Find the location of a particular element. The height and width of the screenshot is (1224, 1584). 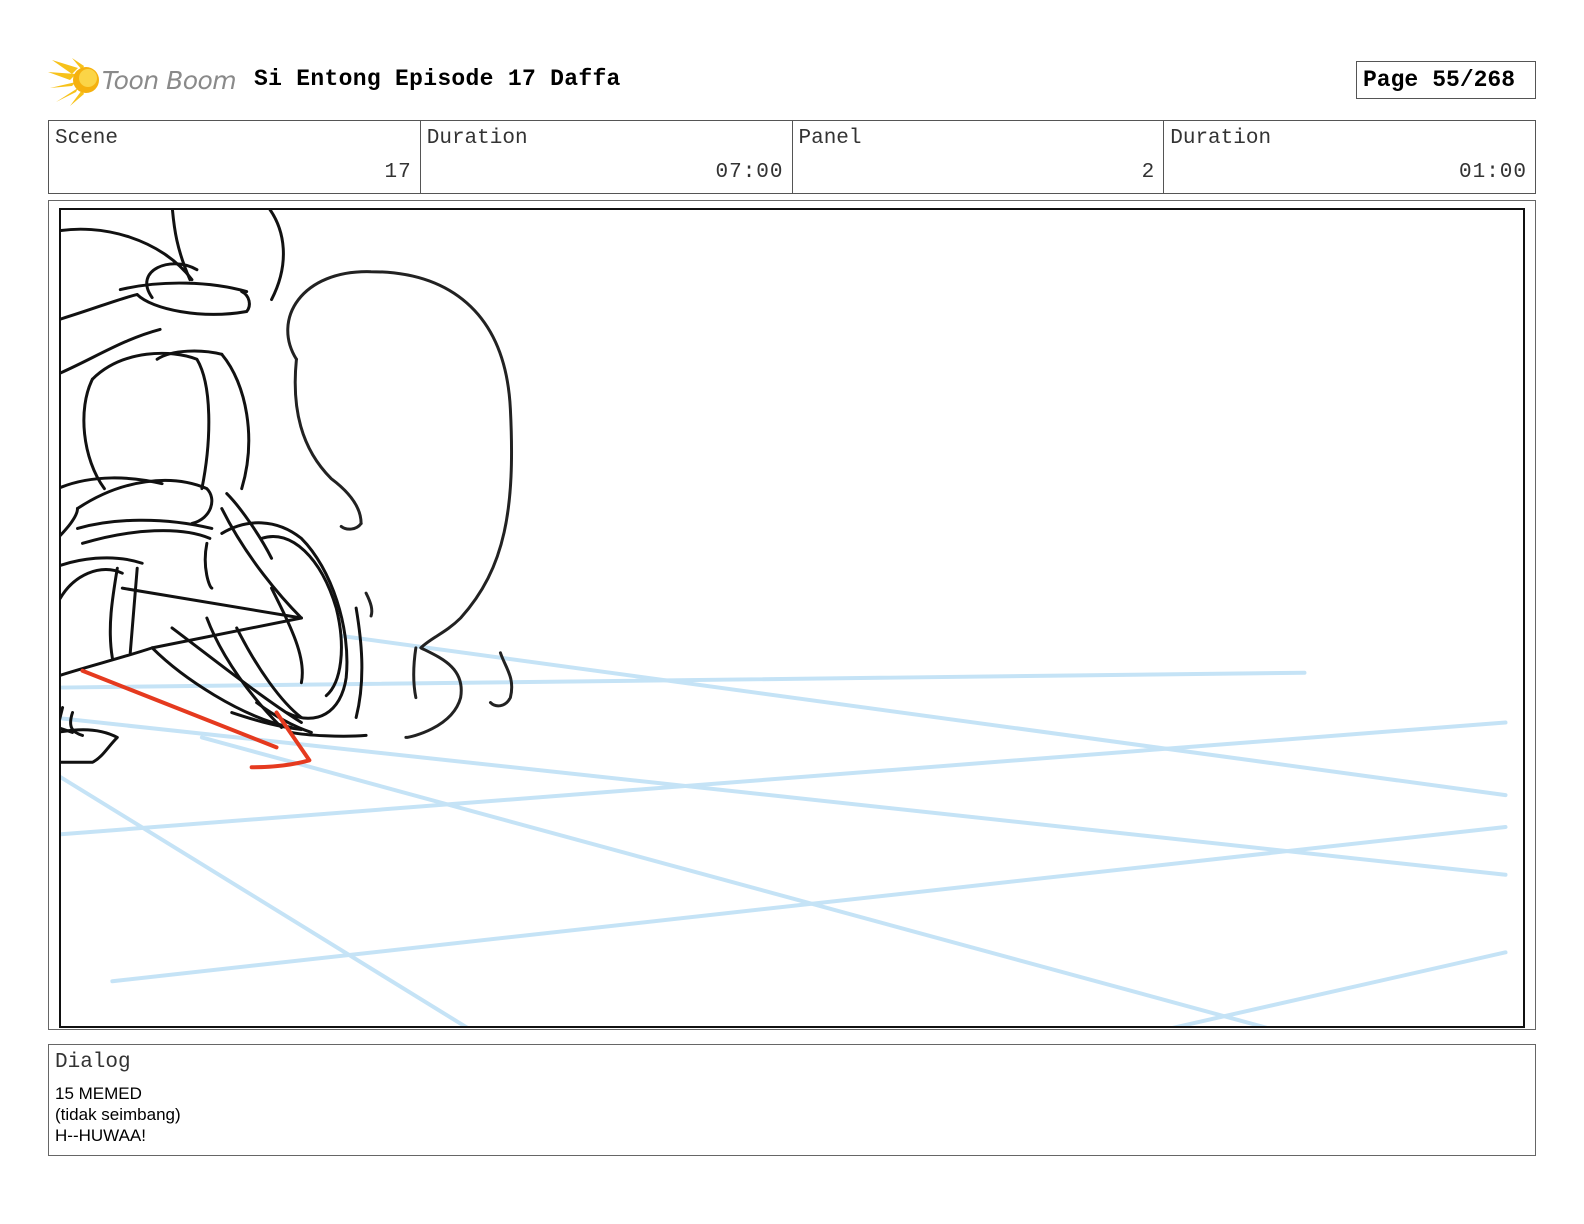

scene-value: 17 is located at coordinates (398, 172).